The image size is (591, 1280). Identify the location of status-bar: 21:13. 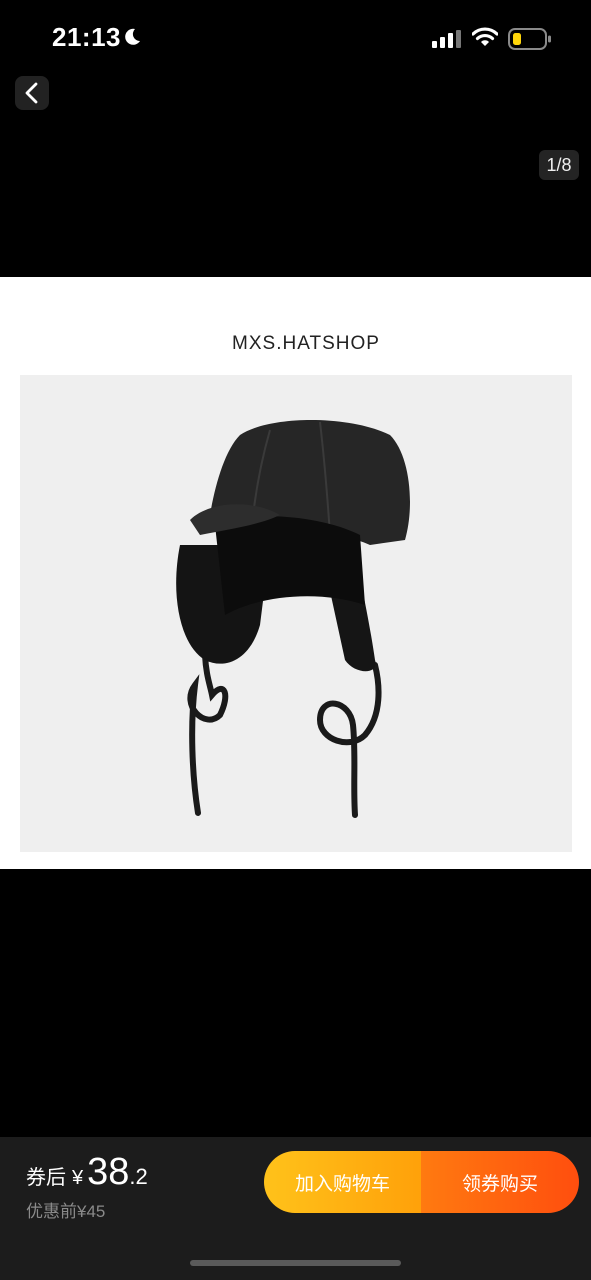
(295, 40).